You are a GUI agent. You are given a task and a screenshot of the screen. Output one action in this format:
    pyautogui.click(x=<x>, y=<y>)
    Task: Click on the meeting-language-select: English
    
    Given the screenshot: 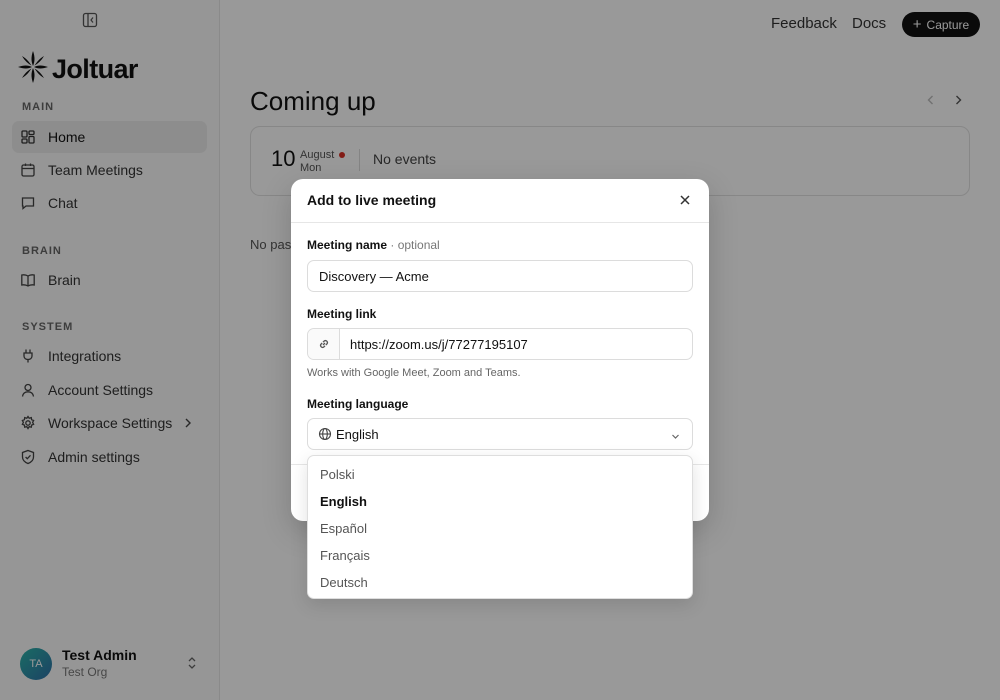 What is the action you would take?
    pyautogui.click(x=500, y=434)
    